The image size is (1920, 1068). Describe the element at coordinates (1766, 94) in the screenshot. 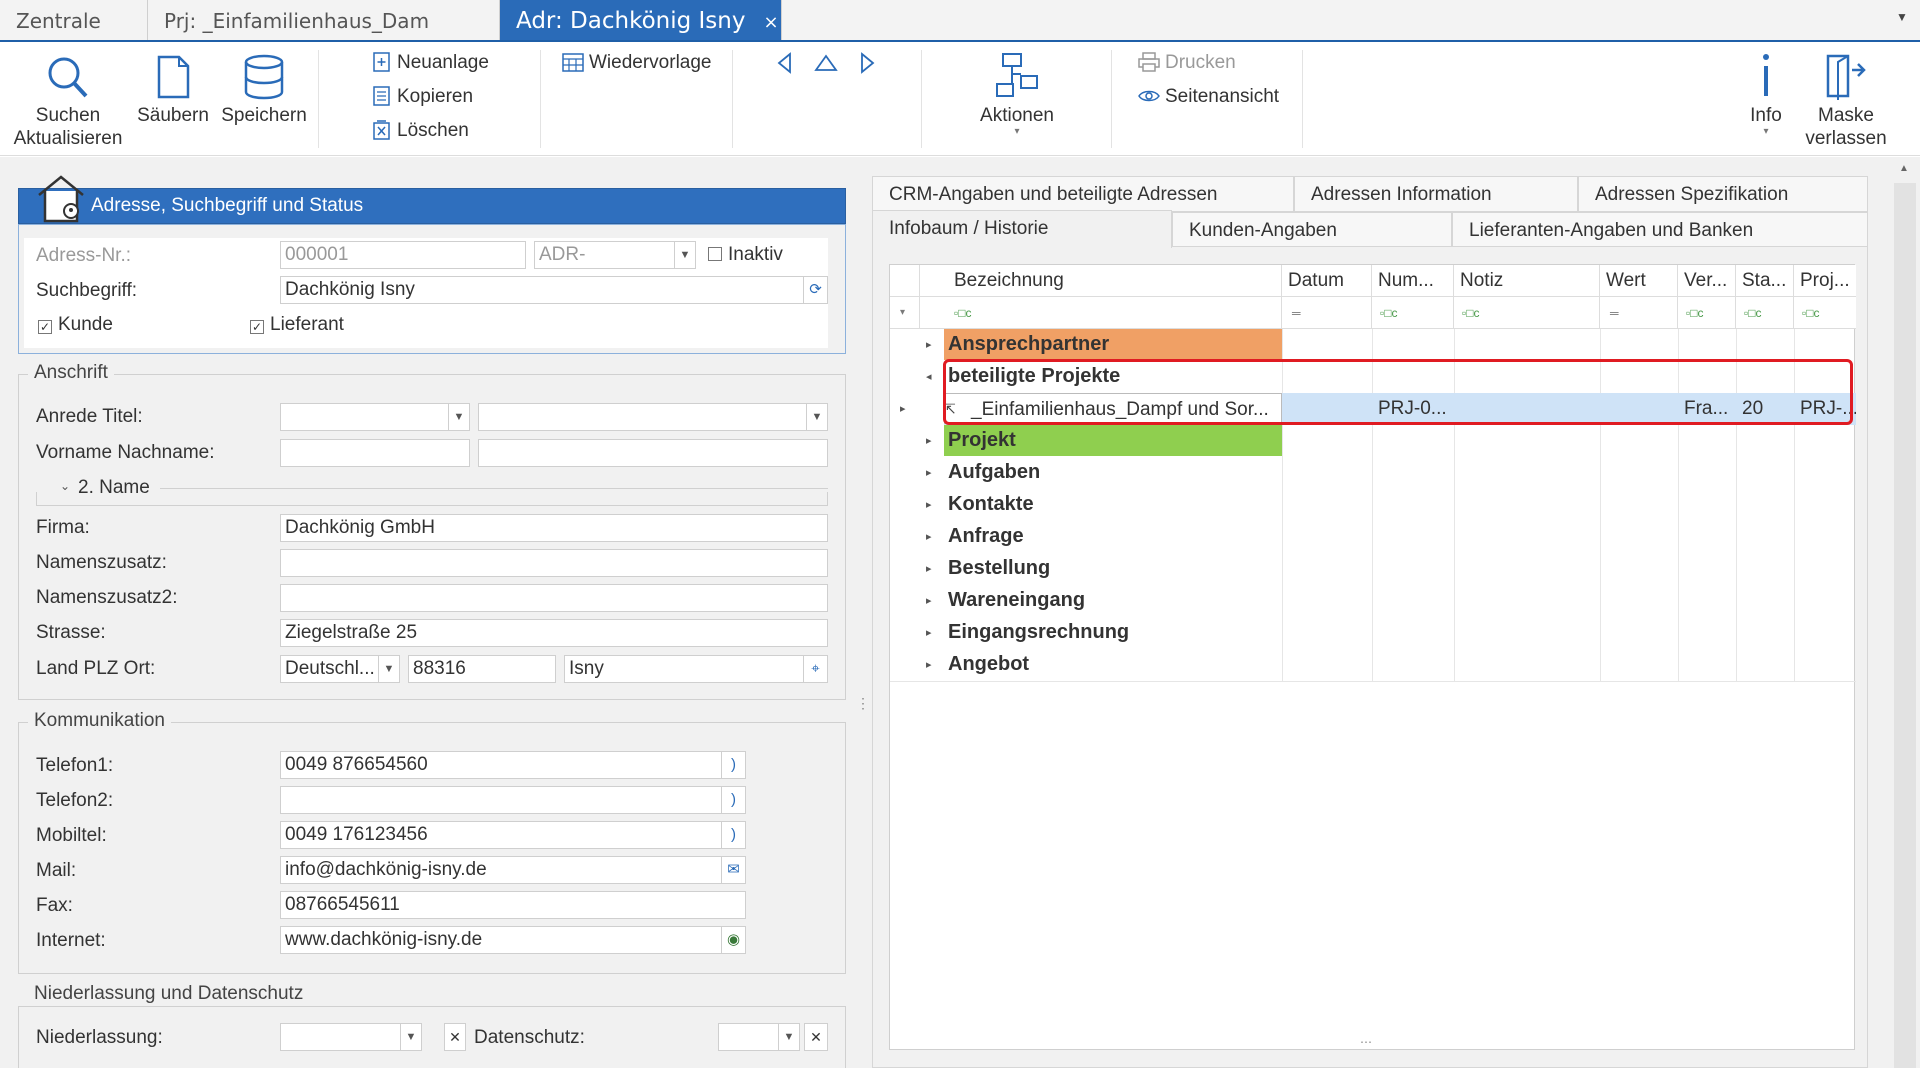

I see `info-button: Info ▾` at that location.